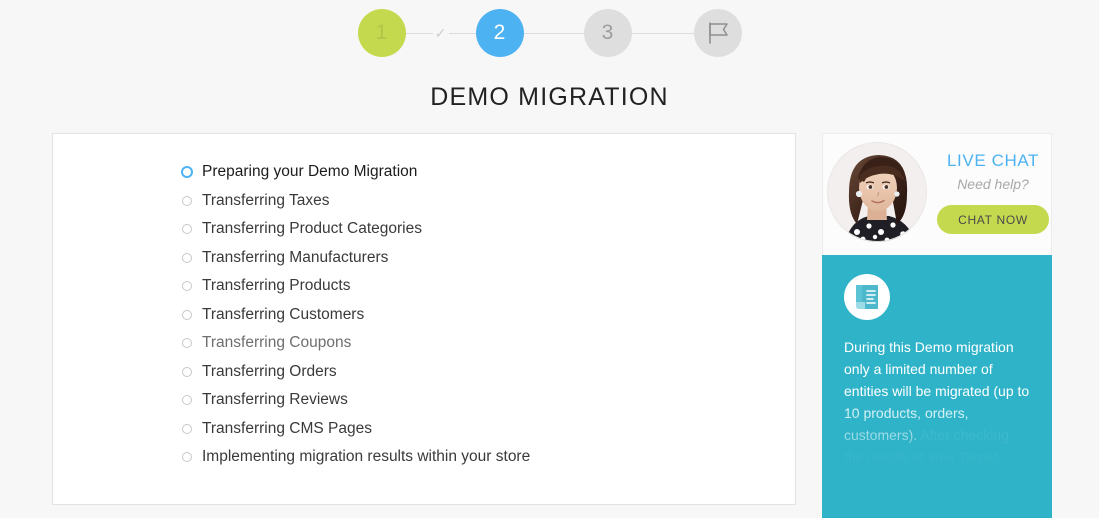 This screenshot has height=518, width=1099. What do you see at coordinates (355, 400) in the screenshot?
I see `list-item: Transferring Reviews` at bounding box center [355, 400].